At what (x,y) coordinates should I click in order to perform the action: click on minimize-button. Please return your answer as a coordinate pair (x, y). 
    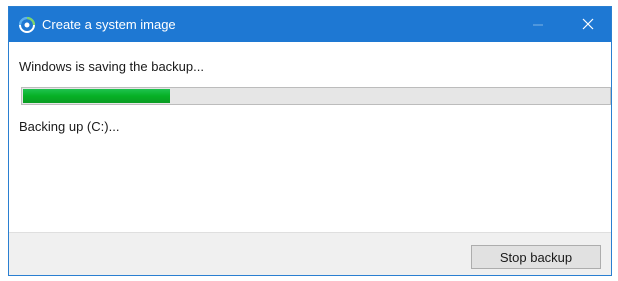
    Looking at the image, I should click on (538, 24).